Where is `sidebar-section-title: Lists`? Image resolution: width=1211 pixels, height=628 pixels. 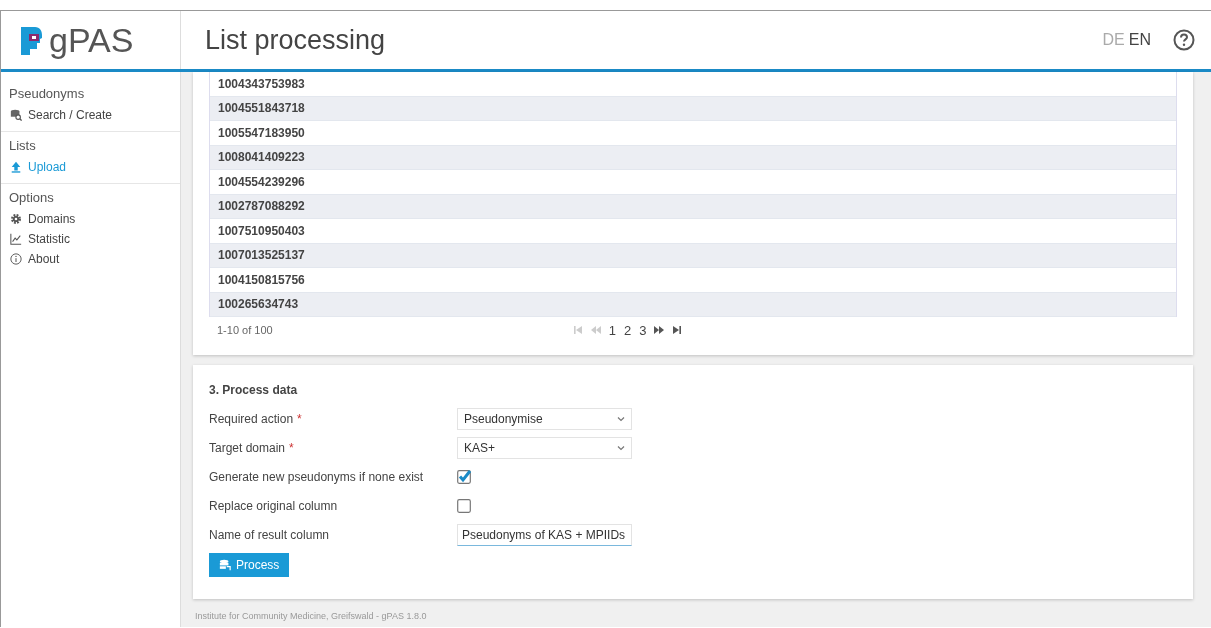
sidebar-section-title: Lists is located at coordinates (23, 146).